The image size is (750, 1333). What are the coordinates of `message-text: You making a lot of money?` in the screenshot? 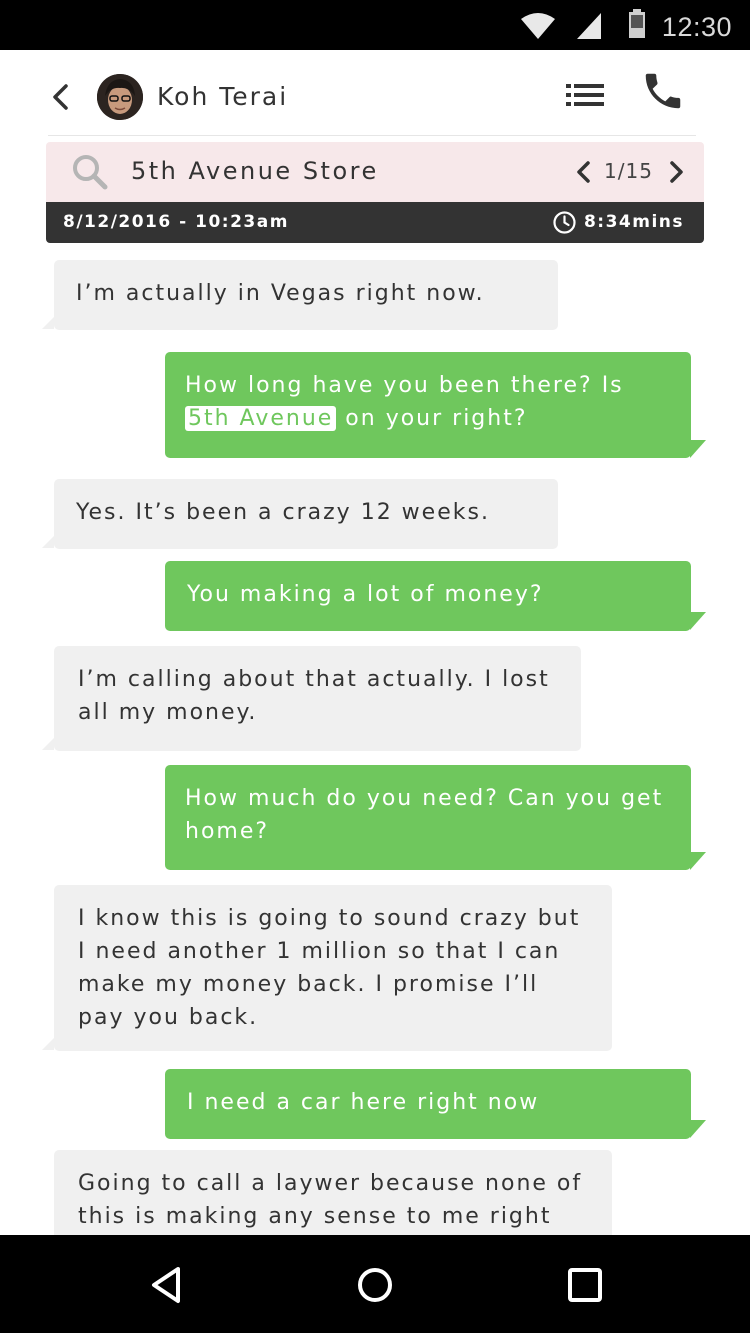 It's located at (365, 594).